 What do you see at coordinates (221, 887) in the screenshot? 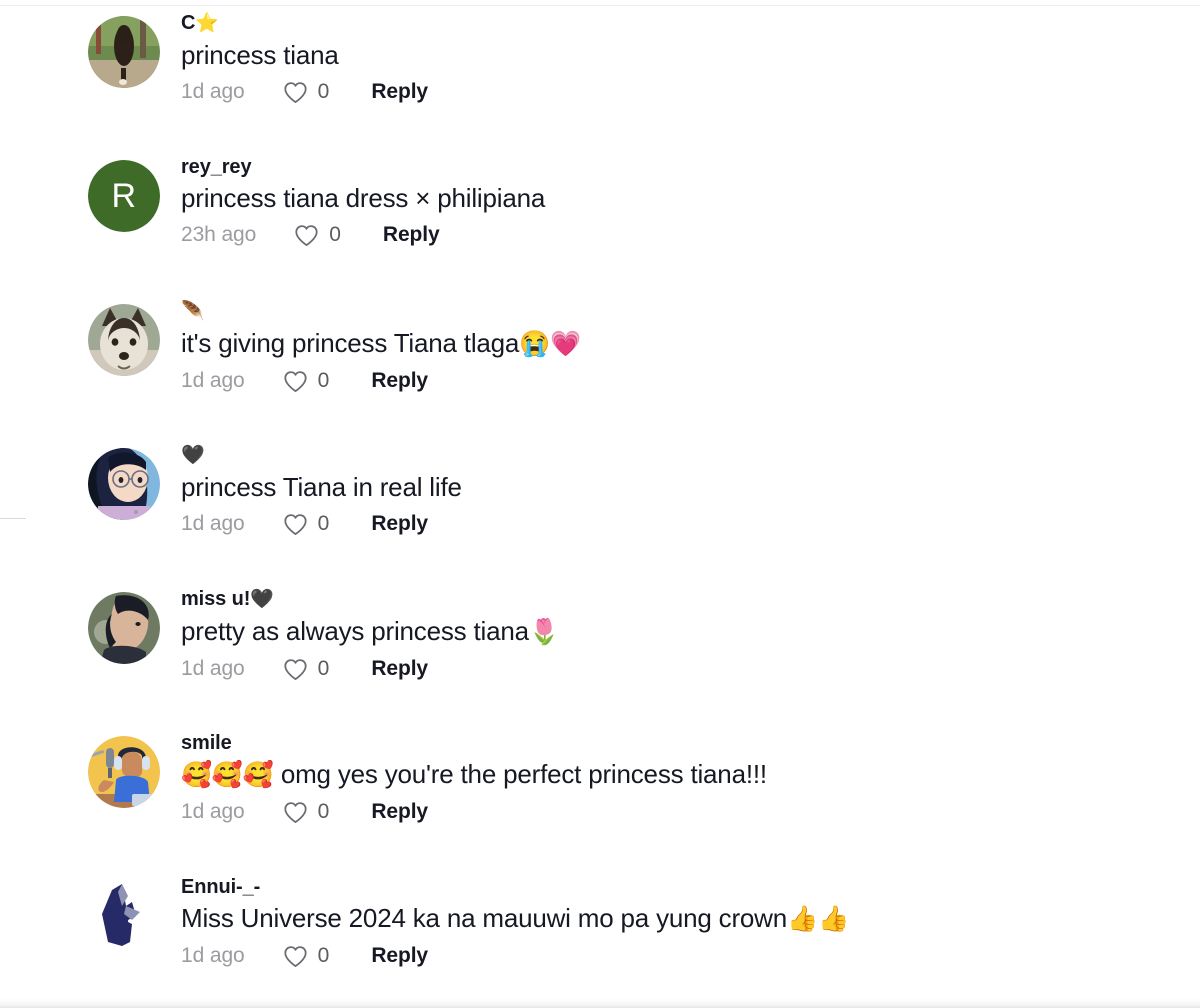
I see `comment-username-text: Ennui-_-` at bounding box center [221, 887].